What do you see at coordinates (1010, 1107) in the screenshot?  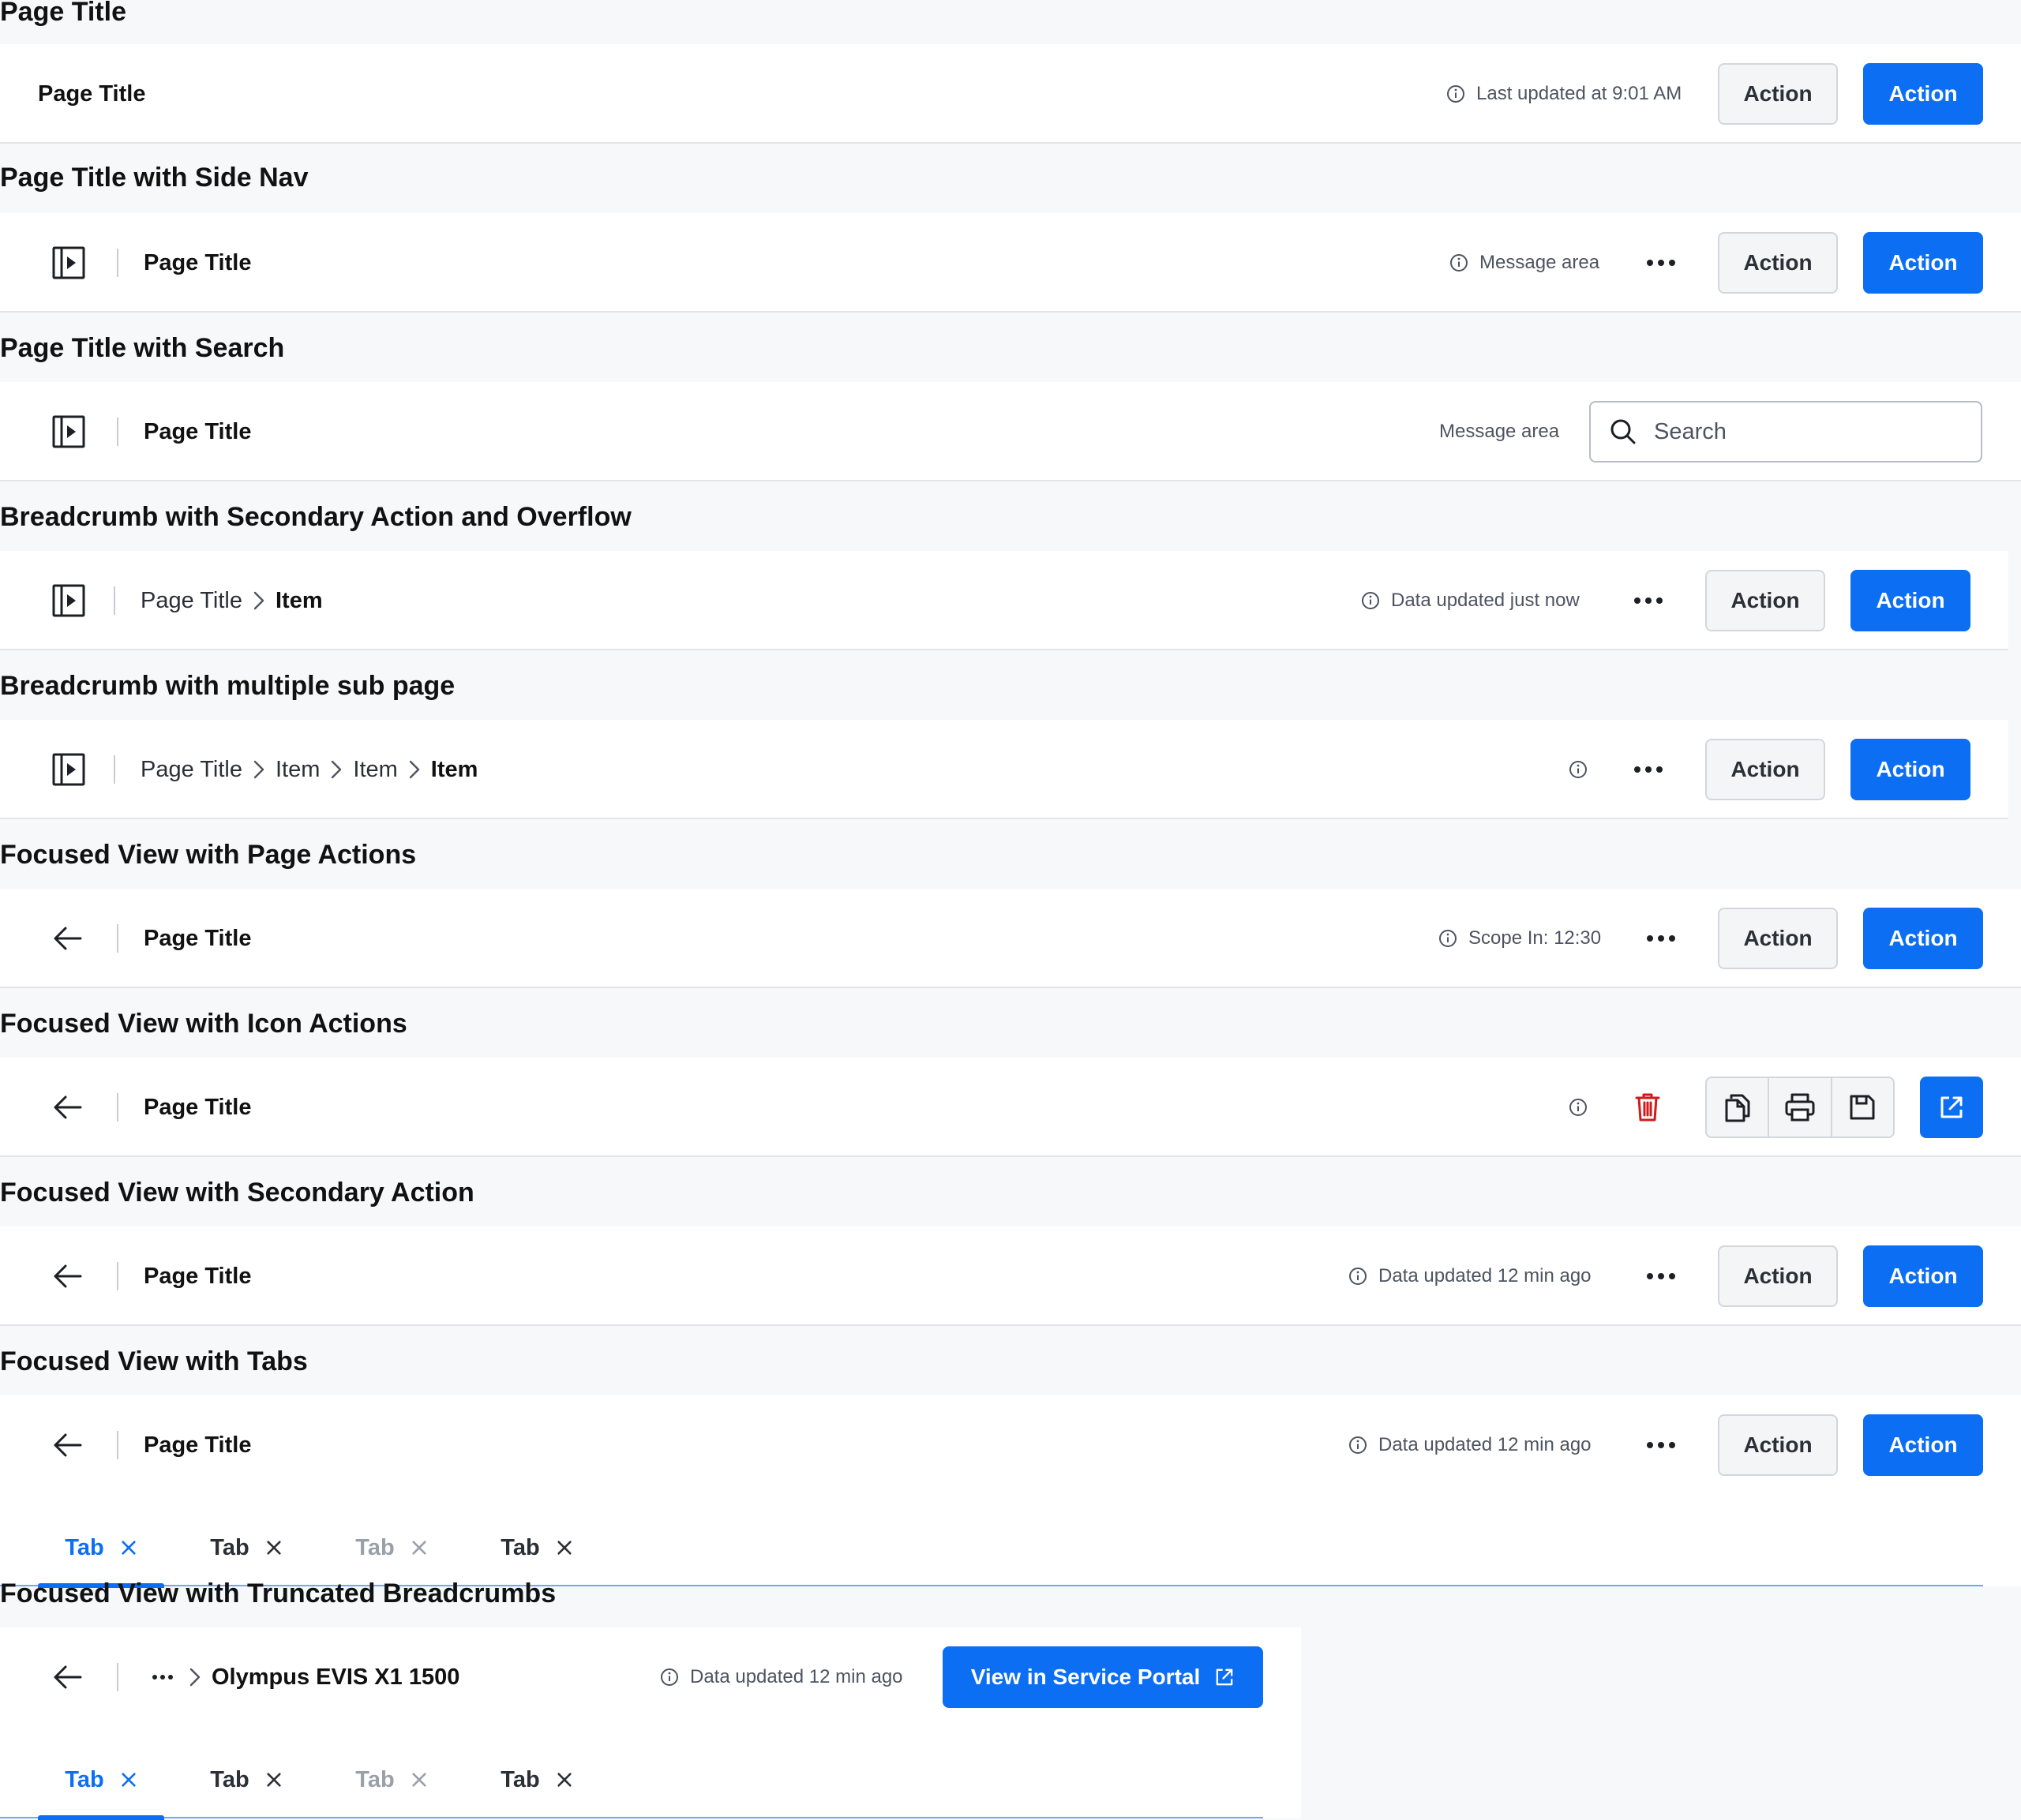 I see `header-bar-focused-icon-actions: Page Title` at bounding box center [1010, 1107].